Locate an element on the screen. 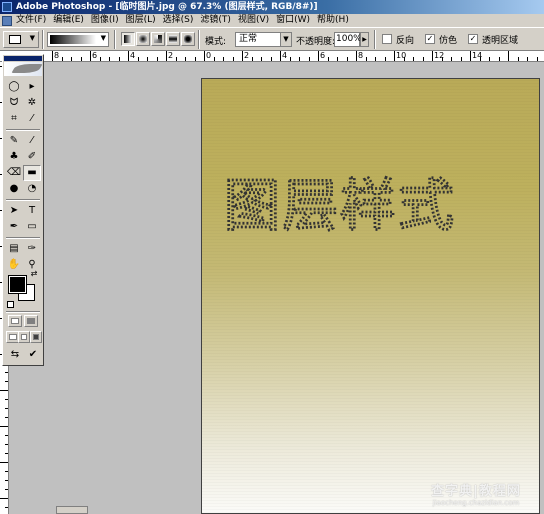 Image resolution: width=544 pixels, height=514 pixels. history-brush-tool-icon: ✐ is located at coordinates (32, 157).